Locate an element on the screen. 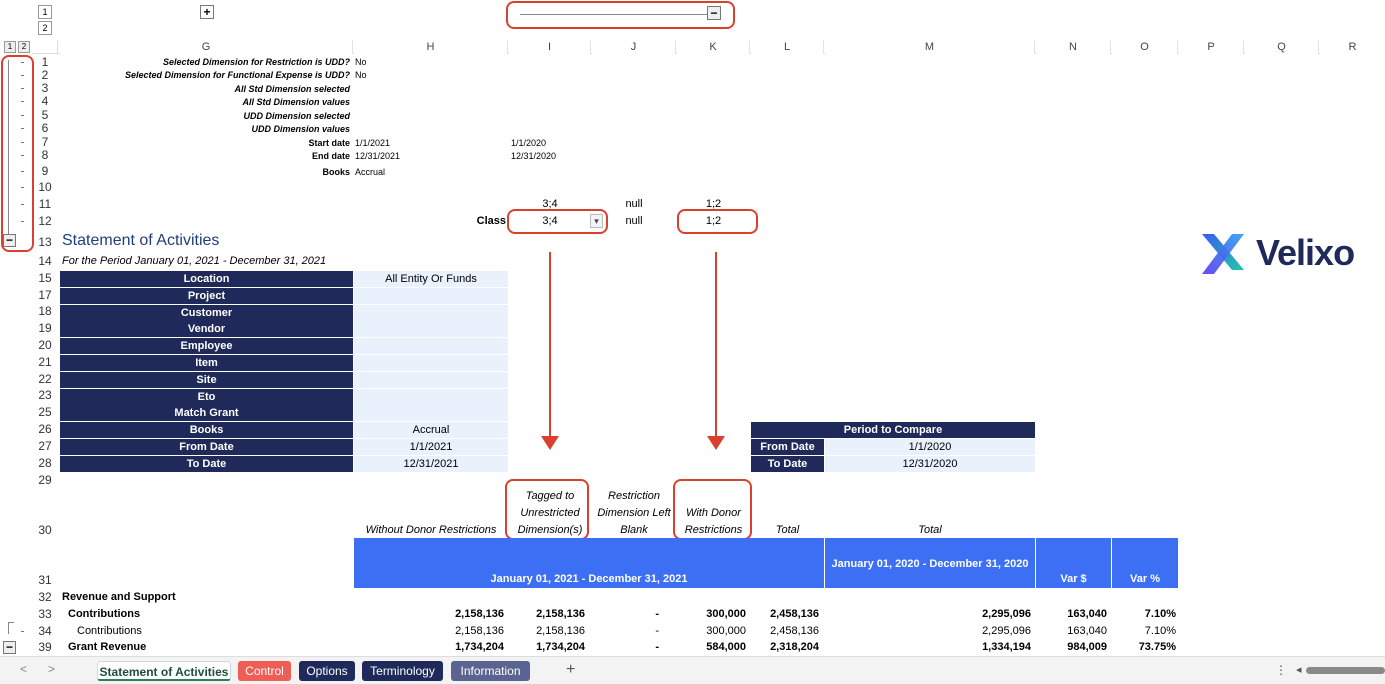  col-header-j: J is located at coordinates (634, 47).